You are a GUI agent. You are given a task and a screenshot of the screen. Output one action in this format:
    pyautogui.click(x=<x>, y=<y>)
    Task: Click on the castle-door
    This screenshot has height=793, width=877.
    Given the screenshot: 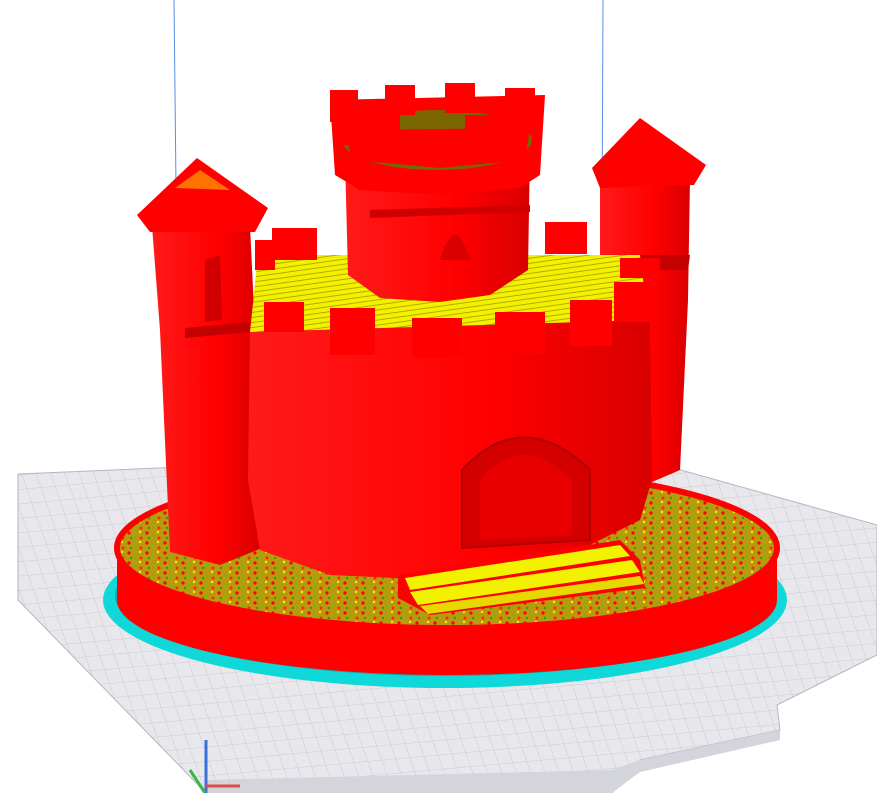 What is the action you would take?
    pyautogui.click(x=526, y=493)
    